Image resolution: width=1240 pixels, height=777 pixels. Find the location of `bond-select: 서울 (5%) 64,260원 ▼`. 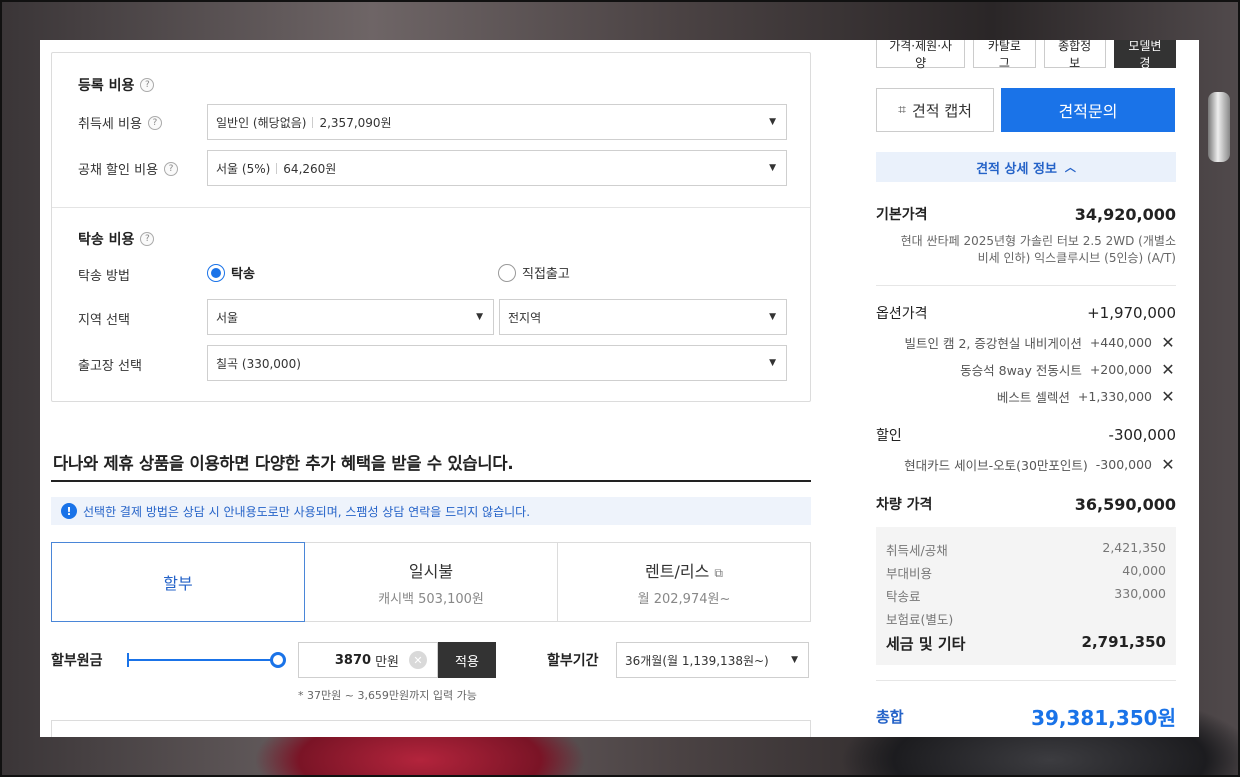

bond-select: 서울 (5%) 64,260원 ▼ is located at coordinates (497, 168).